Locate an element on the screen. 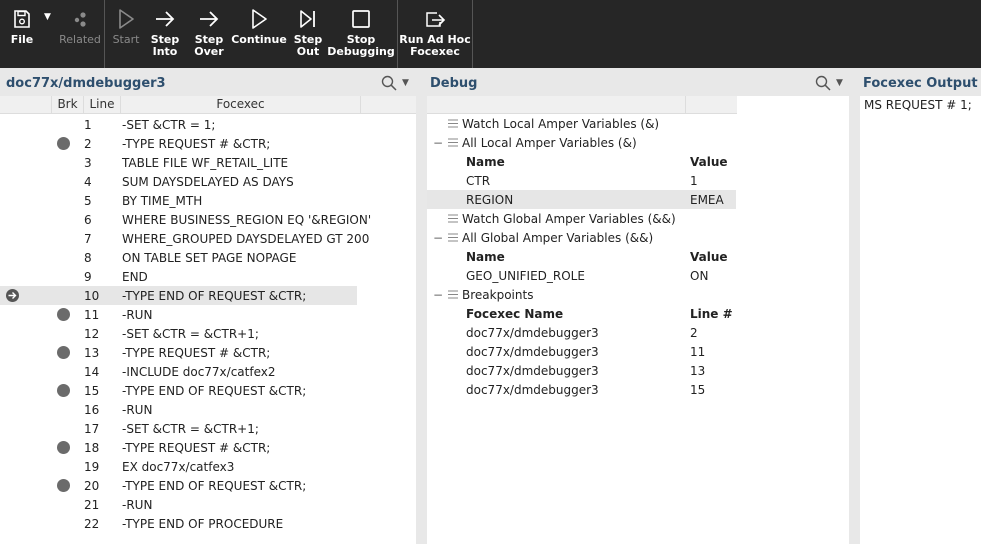  tree-node-label: All Global Amper Variables (&&) is located at coordinates (558, 238).